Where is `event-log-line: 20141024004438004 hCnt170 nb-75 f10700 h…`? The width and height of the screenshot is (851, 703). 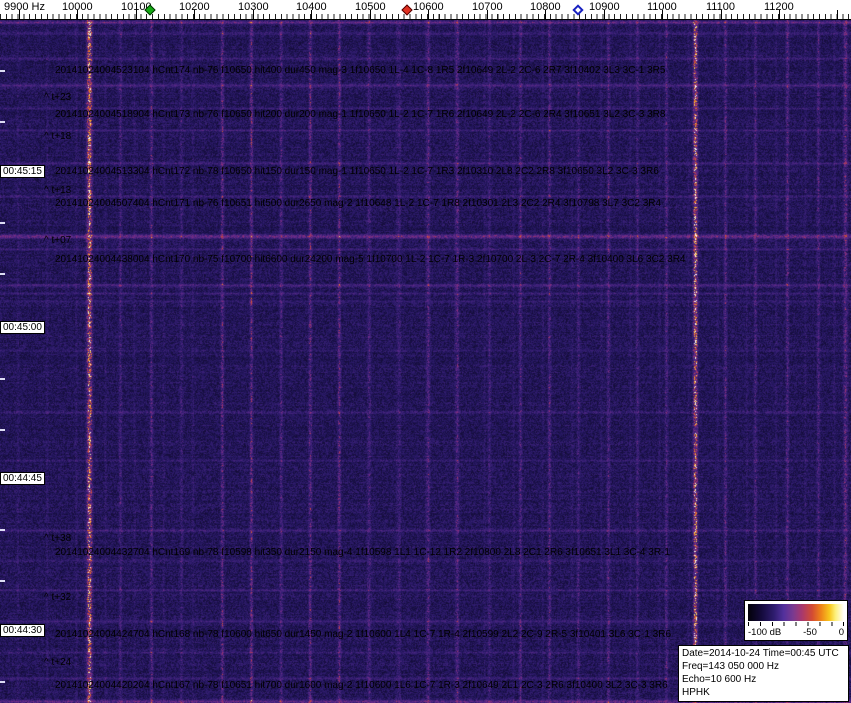
event-log-line: 20141024004438004 hCnt170 nb-75 f10700 h… is located at coordinates (370, 259).